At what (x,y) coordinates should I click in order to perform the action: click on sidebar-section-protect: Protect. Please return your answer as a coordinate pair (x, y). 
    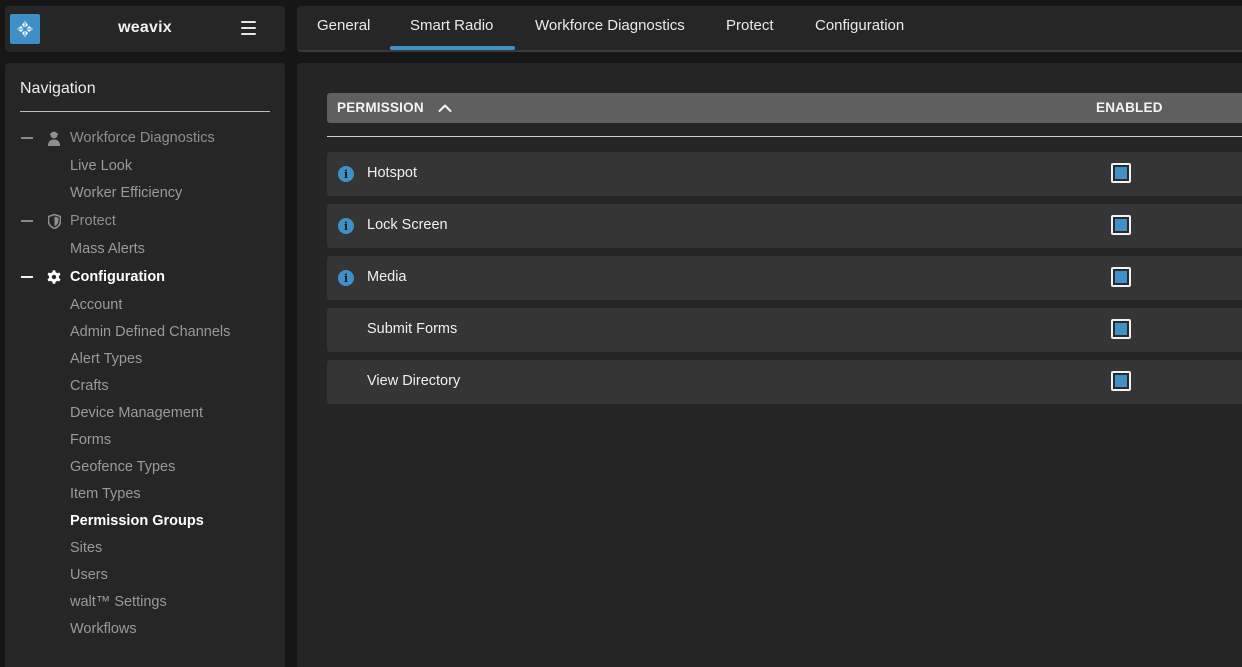
    Looking at the image, I should click on (93, 221).